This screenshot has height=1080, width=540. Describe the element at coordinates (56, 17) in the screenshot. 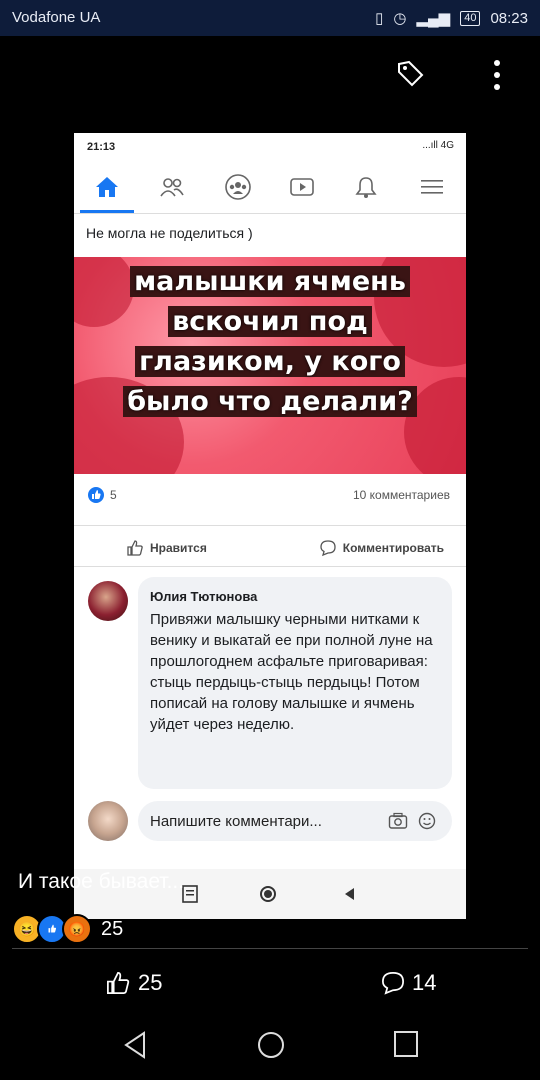

I see `carrier-name: Vodafone UA` at that location.